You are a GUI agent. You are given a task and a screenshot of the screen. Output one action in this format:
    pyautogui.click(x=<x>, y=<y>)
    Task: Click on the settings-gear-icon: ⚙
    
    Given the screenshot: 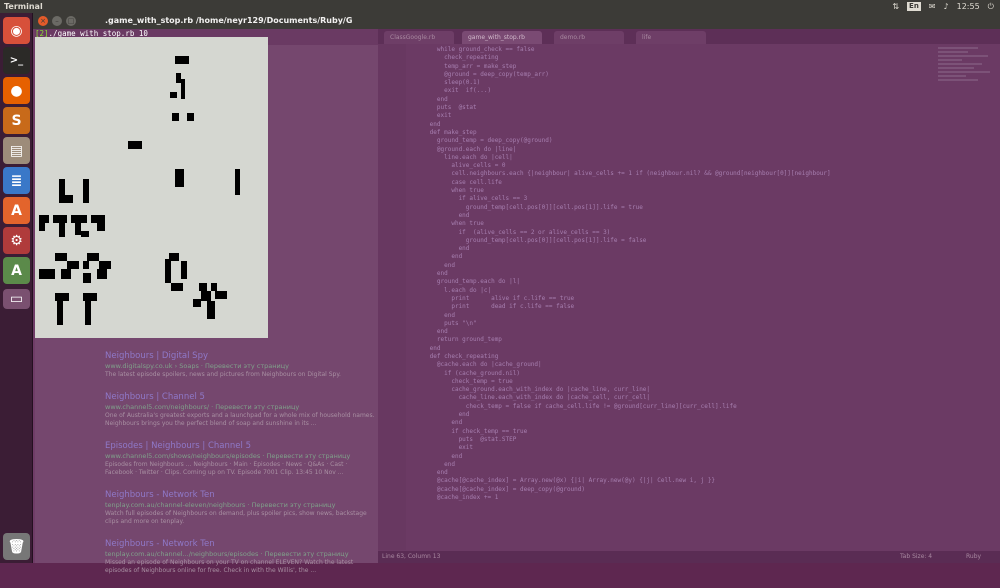 What is the action you would take?
    pyautogui.click(x=16, y=240)
    